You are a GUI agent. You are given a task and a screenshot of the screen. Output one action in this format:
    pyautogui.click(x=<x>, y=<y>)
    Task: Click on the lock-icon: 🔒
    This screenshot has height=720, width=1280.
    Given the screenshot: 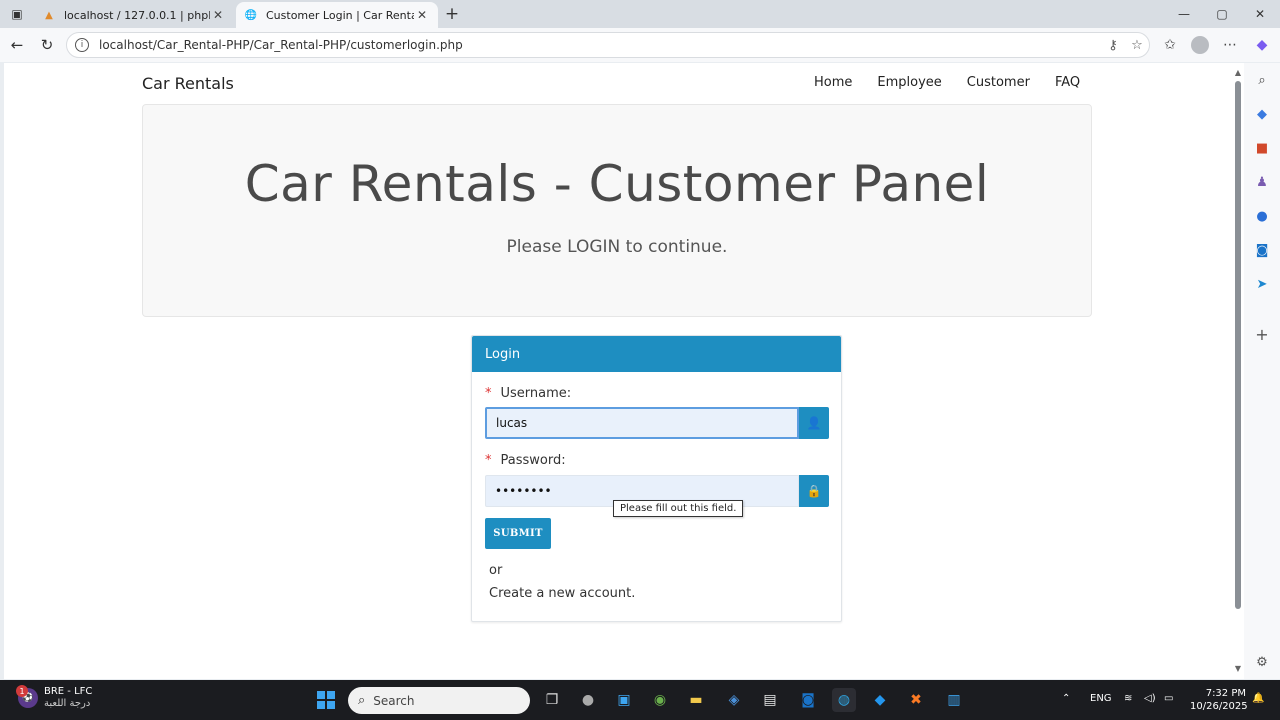 What is the action you would take?
    pyautogui.click(x=814, y=491)
    